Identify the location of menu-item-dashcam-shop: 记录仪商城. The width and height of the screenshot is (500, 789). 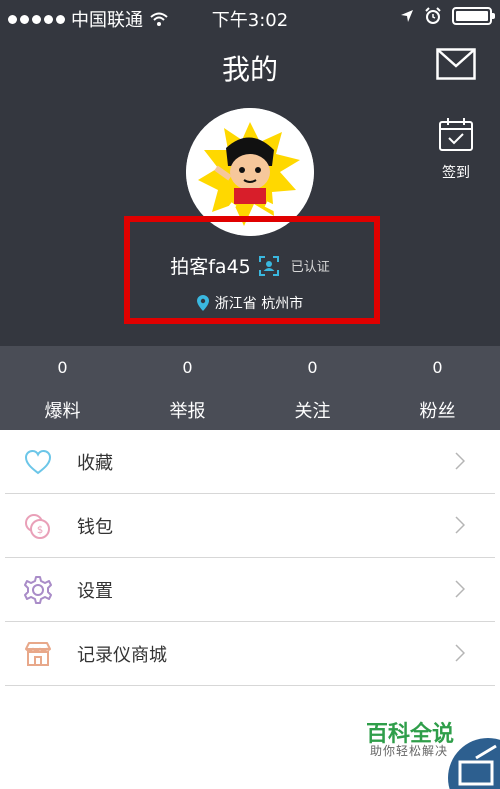
(250, 654).